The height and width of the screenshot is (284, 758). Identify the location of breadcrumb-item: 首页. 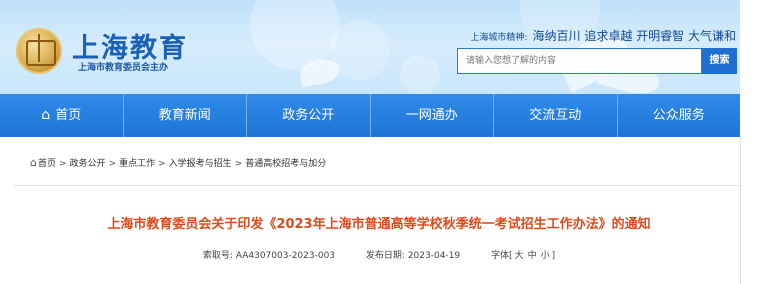
(47, 164).